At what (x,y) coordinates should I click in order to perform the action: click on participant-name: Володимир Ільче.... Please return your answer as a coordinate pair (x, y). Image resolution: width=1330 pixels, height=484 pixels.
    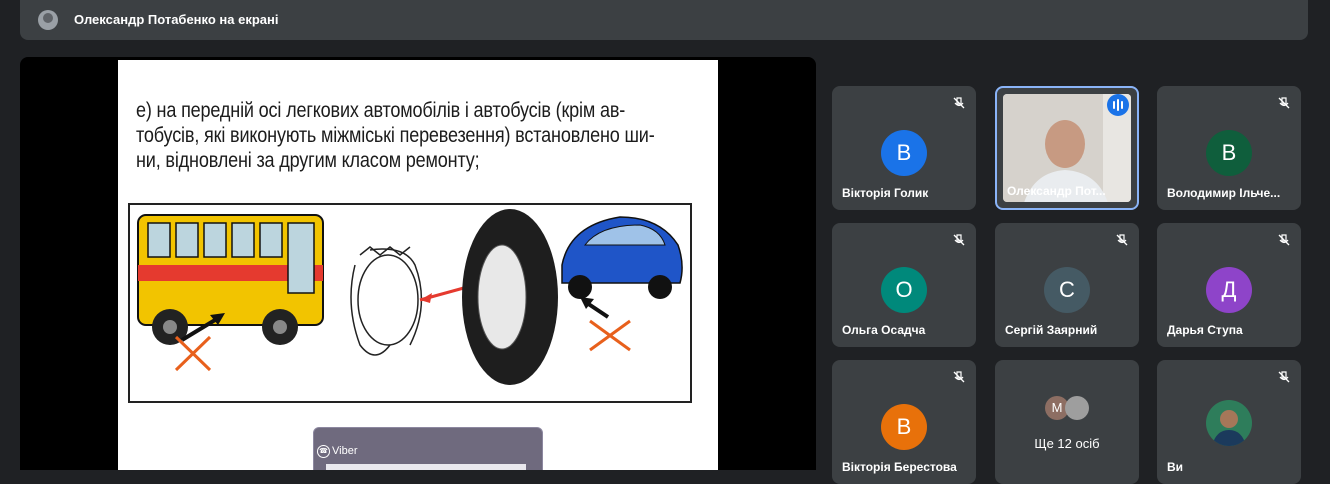
    Looking at the image, I should click on (1224, 193).